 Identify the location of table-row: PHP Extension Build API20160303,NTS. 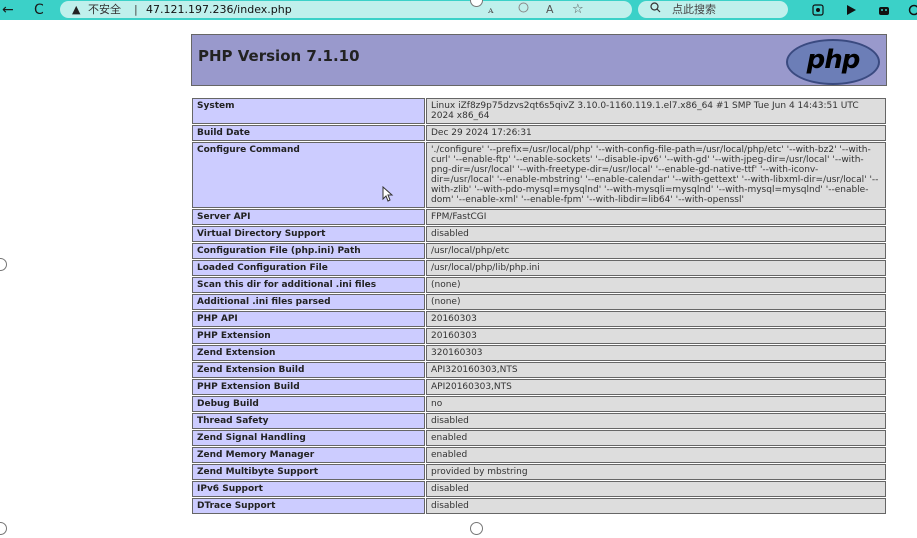
(539, 387).